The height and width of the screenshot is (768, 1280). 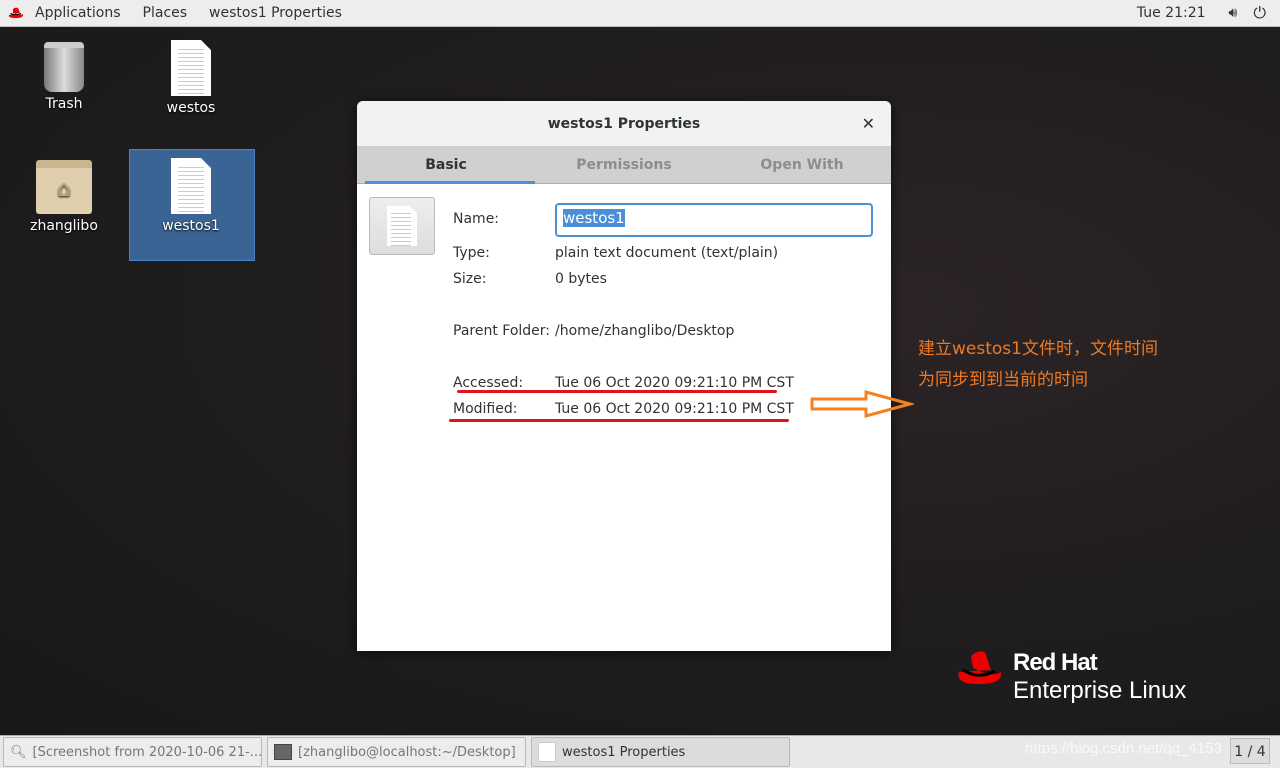 I want to click on name-label: Name:, so click(x=476, y=219).